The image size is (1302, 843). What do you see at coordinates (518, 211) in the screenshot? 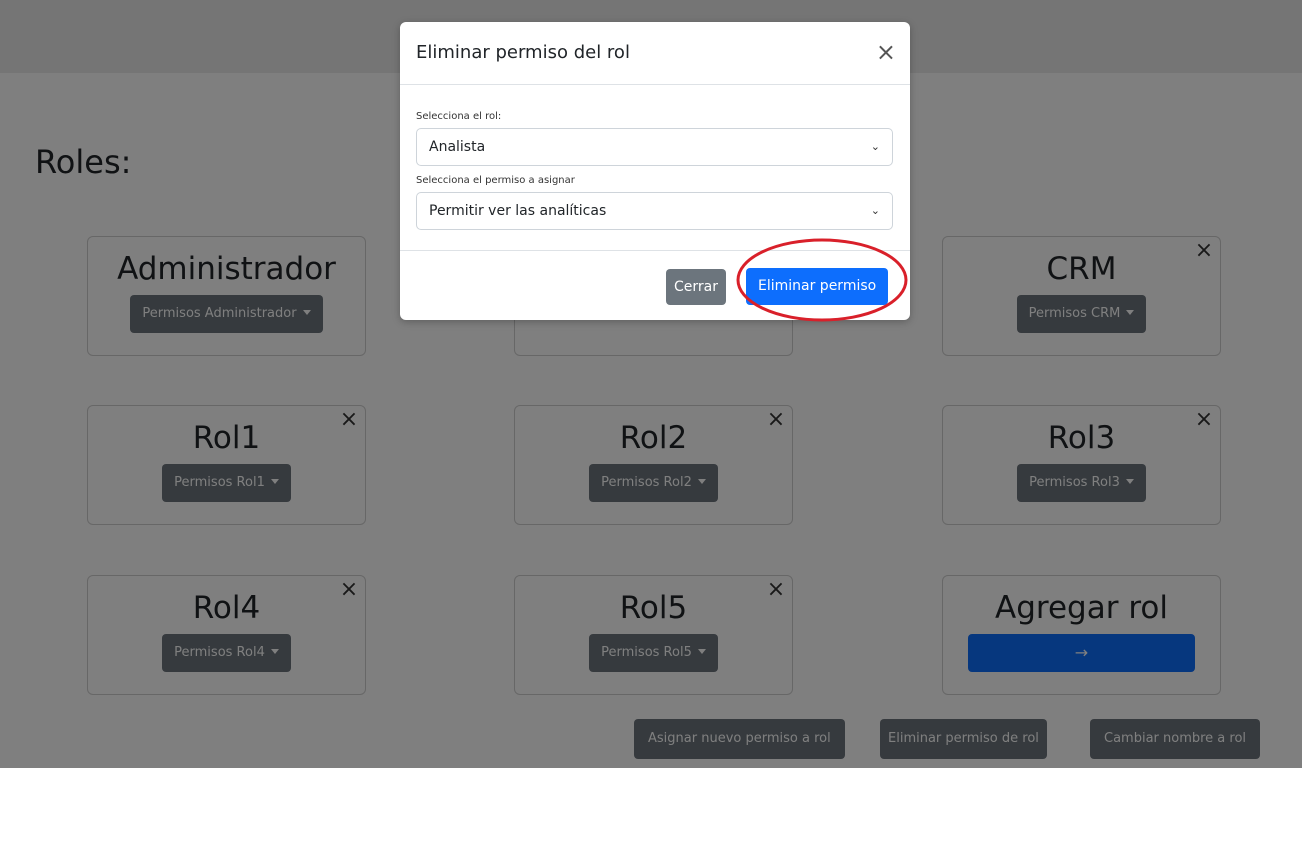
I see `permission-select-value: Permitir ver las analíticas` at bounding box center [518, 211].